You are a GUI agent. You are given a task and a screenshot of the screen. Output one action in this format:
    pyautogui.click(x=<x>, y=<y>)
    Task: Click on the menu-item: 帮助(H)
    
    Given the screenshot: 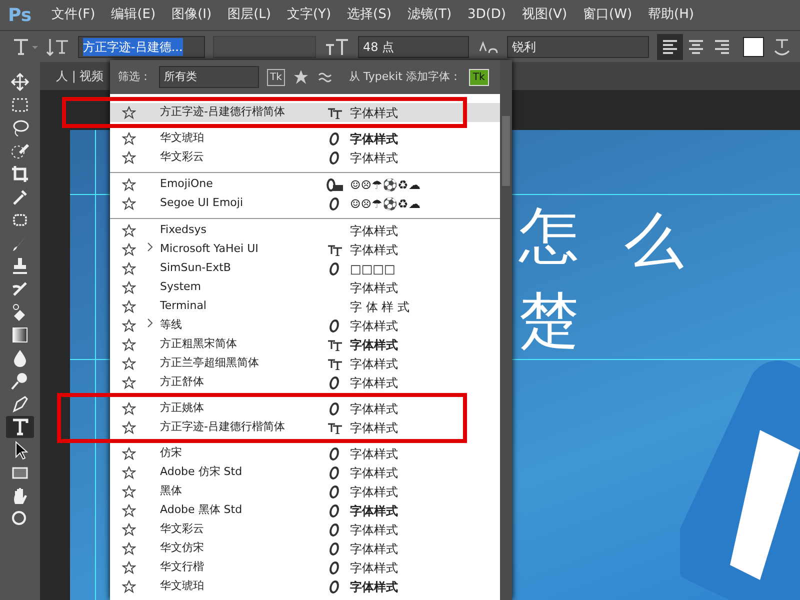 What is the action you would take?
    pyautogui.click(x=671, y=15)
    